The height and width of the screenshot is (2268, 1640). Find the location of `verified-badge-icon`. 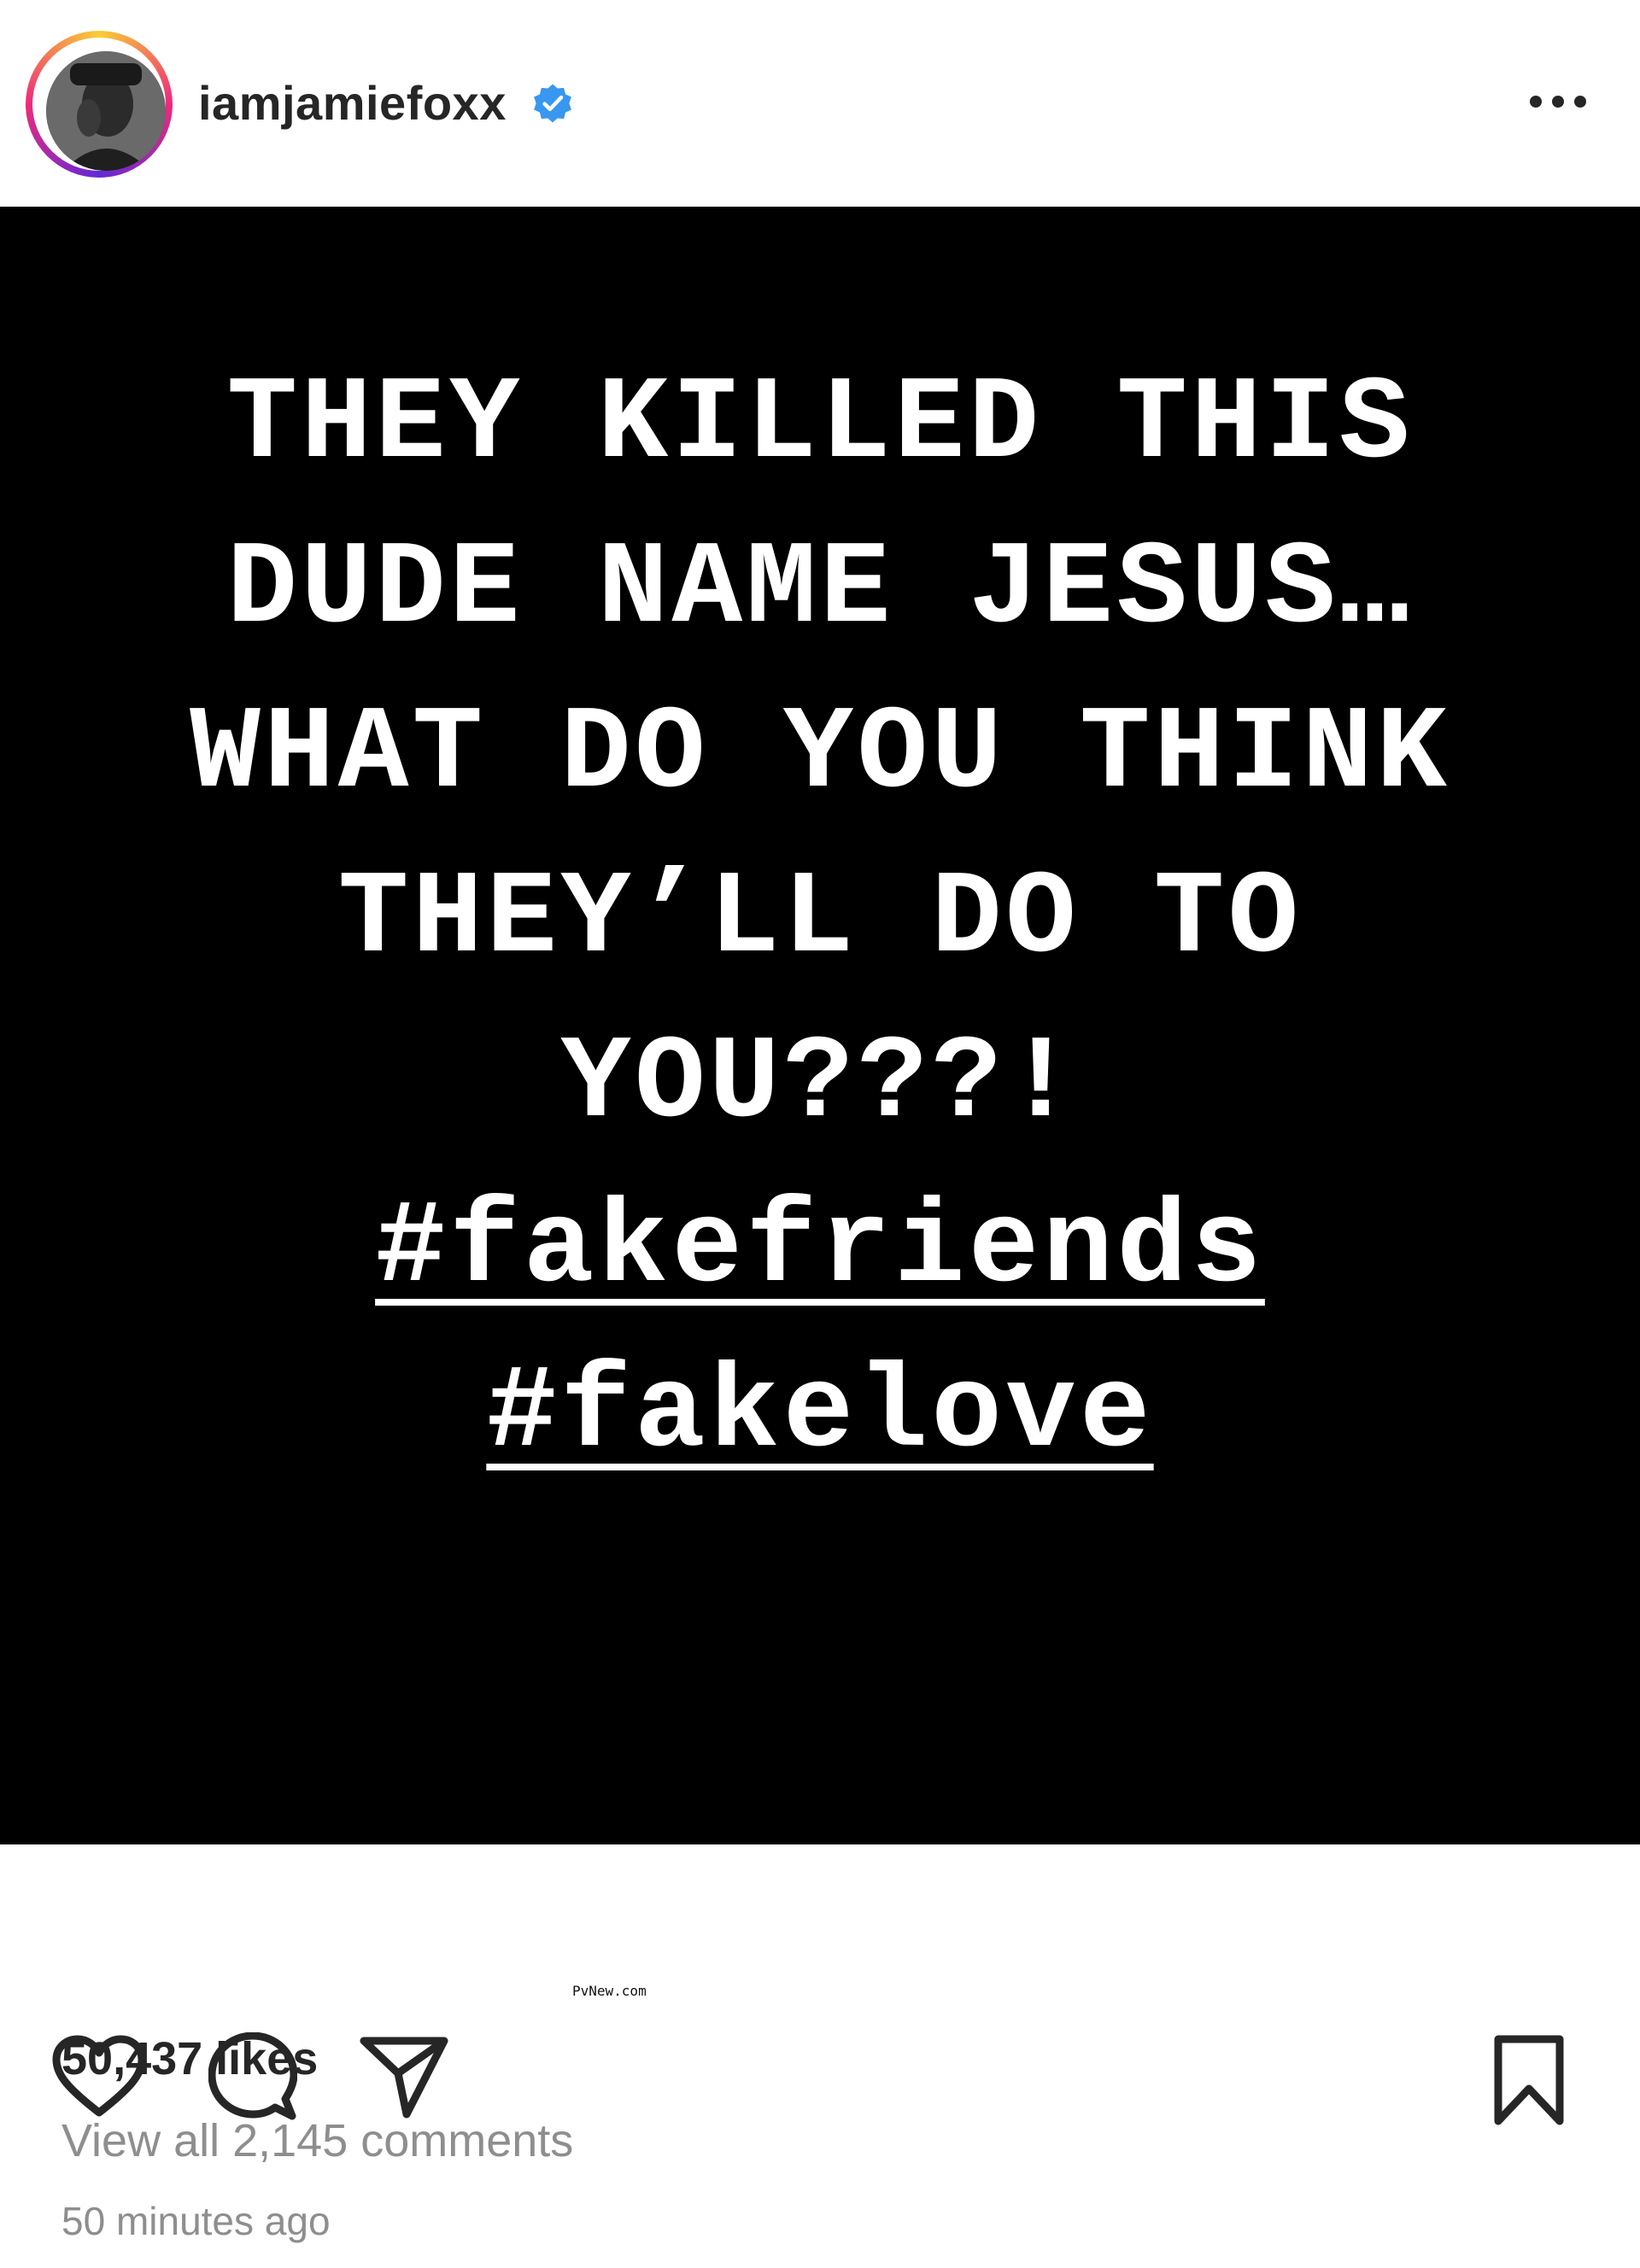

verified-badge-icon is located at coordinates (552, 103).